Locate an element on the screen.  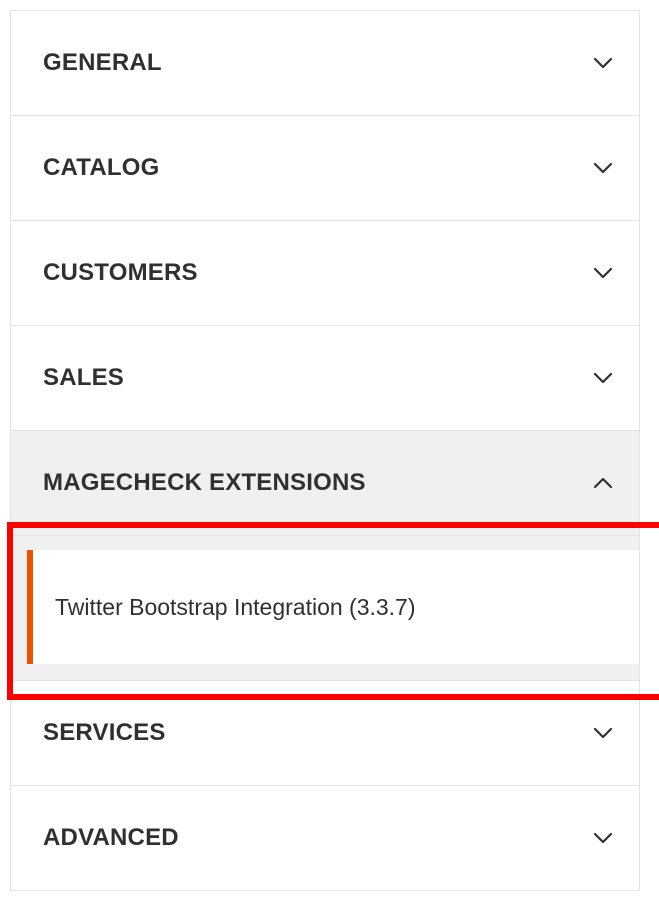
section-title: GENERAL is located at coordinates (102, 62).